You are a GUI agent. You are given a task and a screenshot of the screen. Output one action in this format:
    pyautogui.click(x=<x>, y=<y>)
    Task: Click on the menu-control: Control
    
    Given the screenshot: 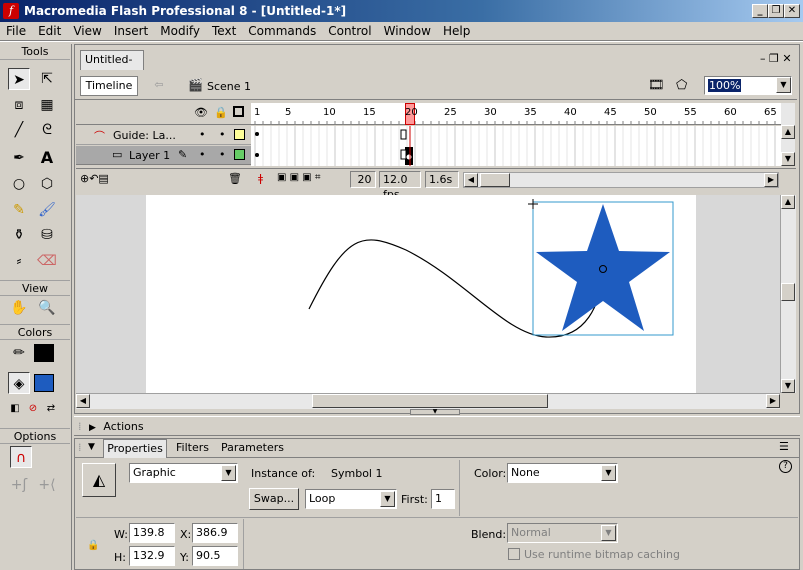 What is the action you would take?
    pyautogui.click(x=349, y=31)
    